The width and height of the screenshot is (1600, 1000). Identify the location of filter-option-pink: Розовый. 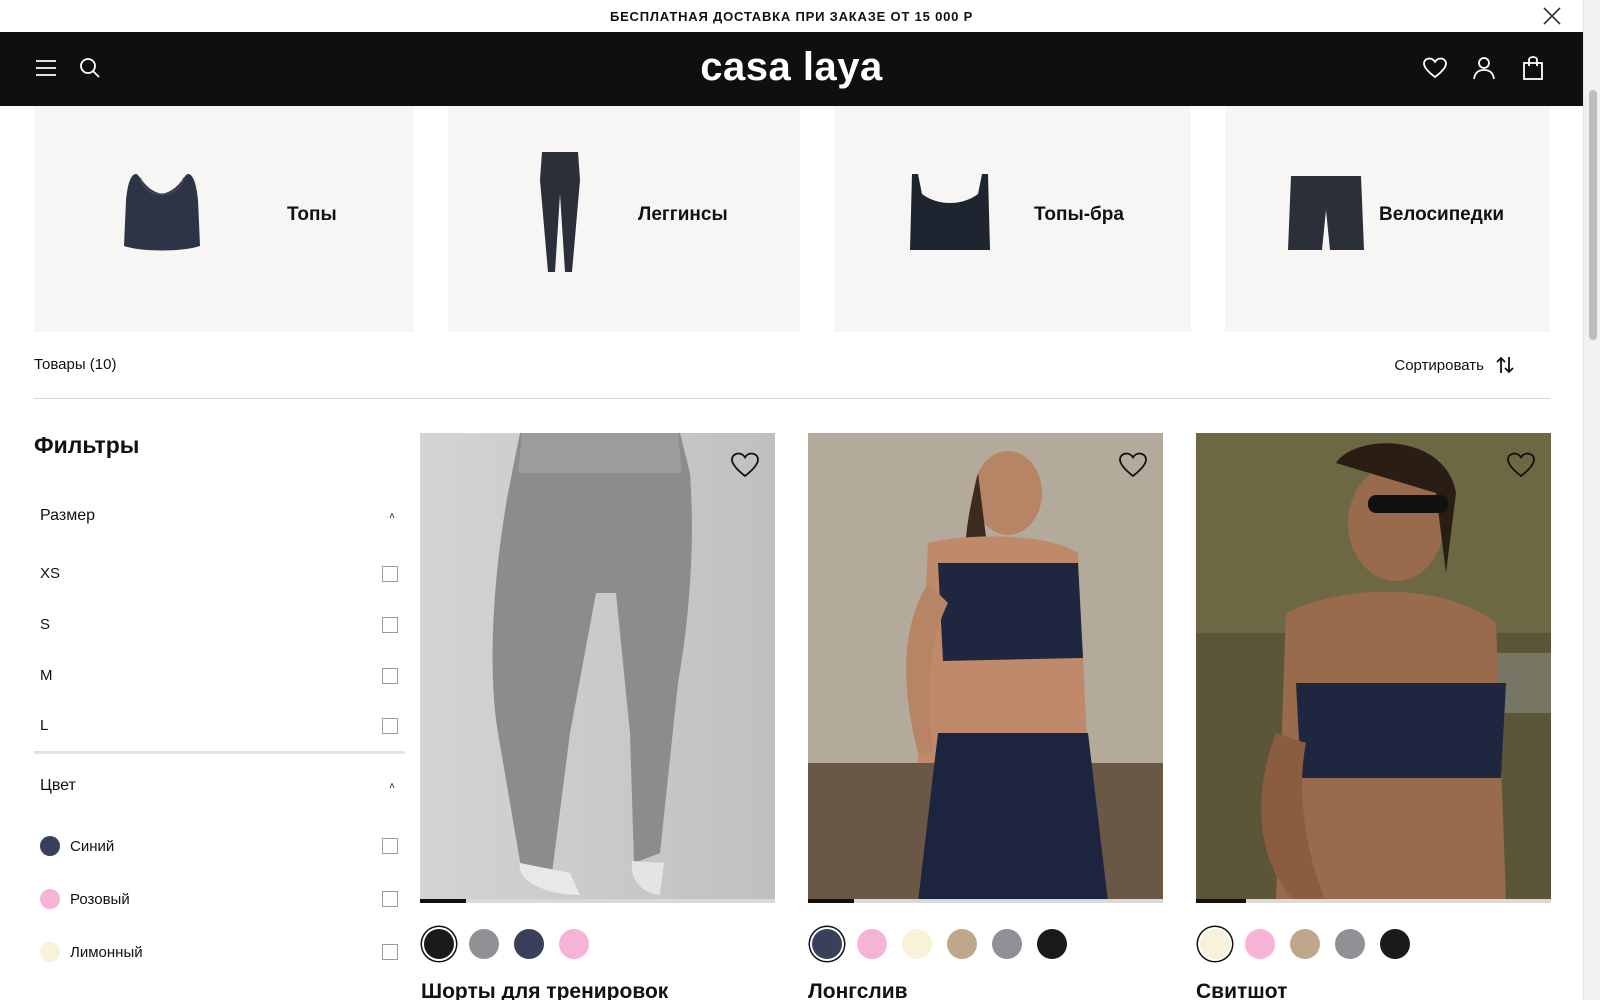
(219, 899).